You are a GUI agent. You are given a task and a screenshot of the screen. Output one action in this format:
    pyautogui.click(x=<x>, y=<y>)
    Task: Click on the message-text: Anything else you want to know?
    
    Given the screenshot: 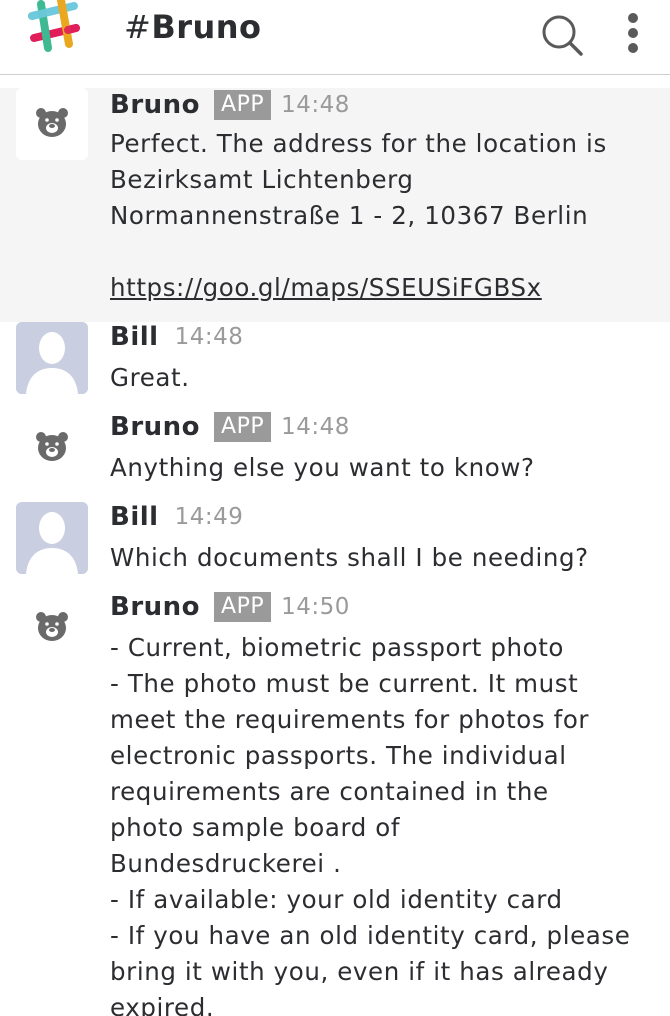 What is the action you would take?
    pyautogui.click(x=385, y=468)
    